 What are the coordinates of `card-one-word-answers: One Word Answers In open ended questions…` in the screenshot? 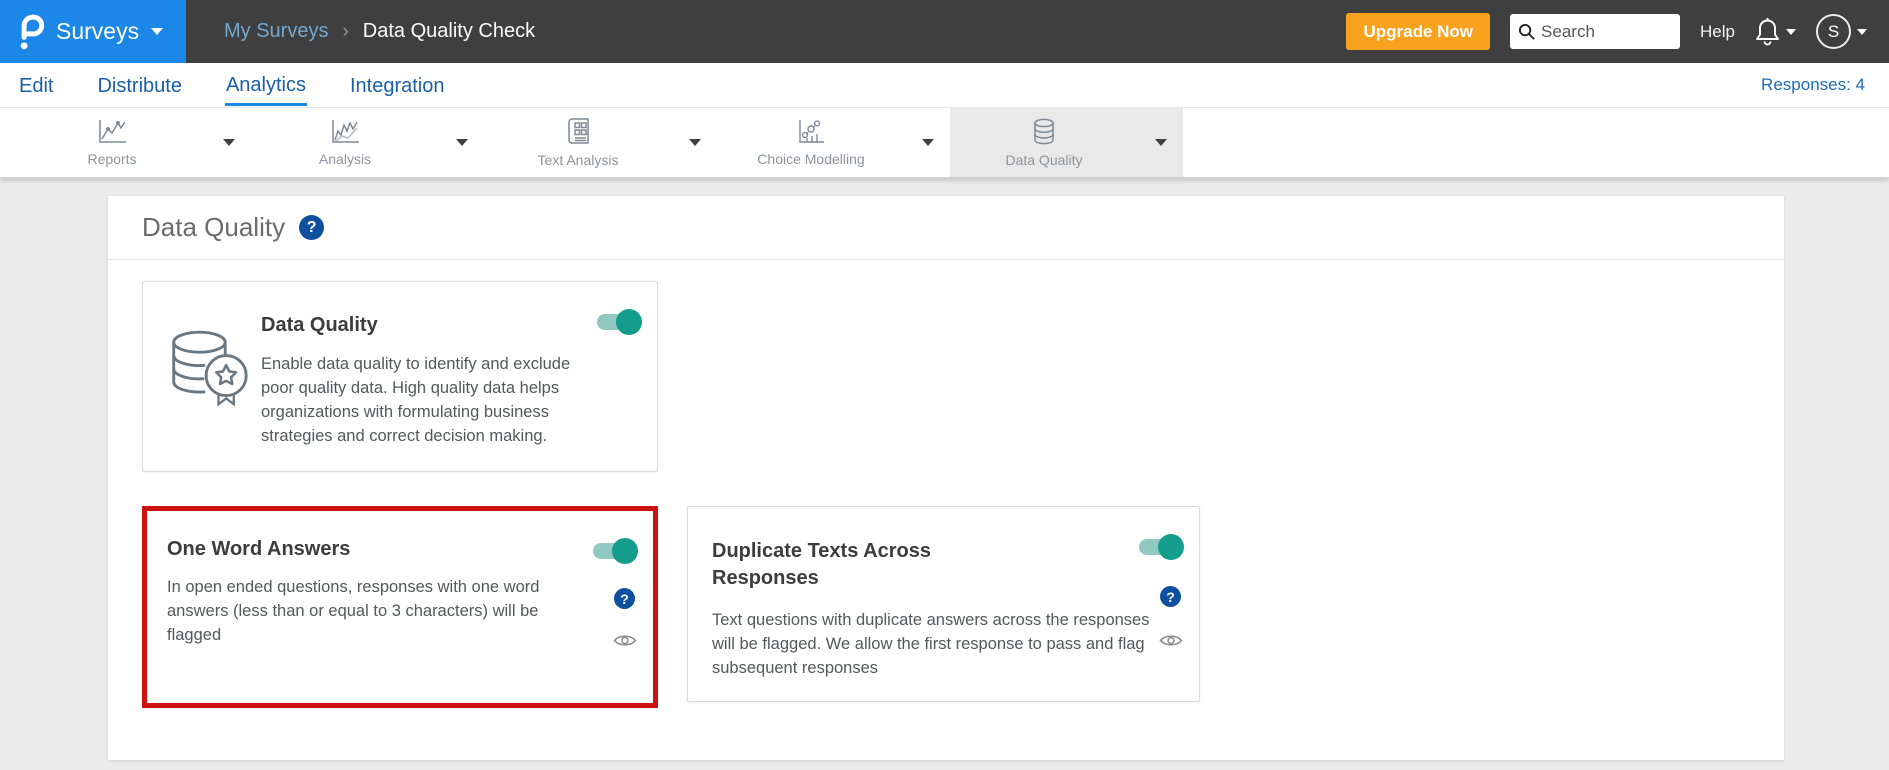 It's located at (400, 607).